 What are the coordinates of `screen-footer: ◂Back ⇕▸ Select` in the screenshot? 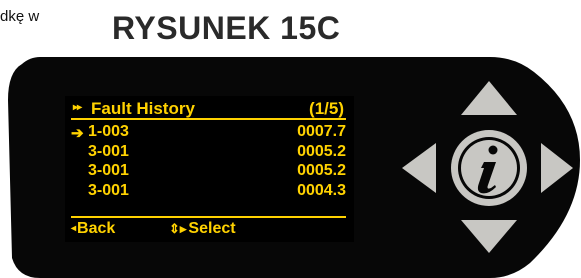 It's located at (208, 229).